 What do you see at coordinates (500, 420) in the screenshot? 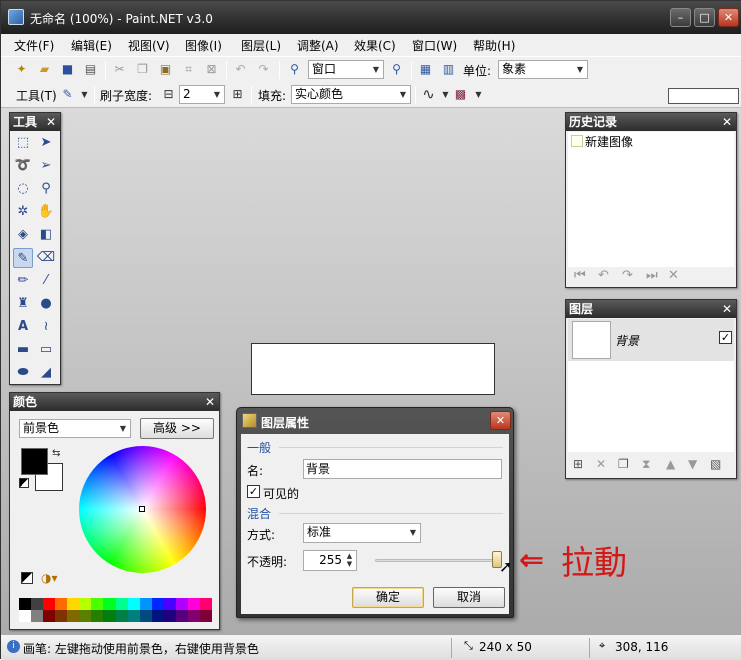
I see `dialog-close-button: ✕` at bounding box center [500, 420].